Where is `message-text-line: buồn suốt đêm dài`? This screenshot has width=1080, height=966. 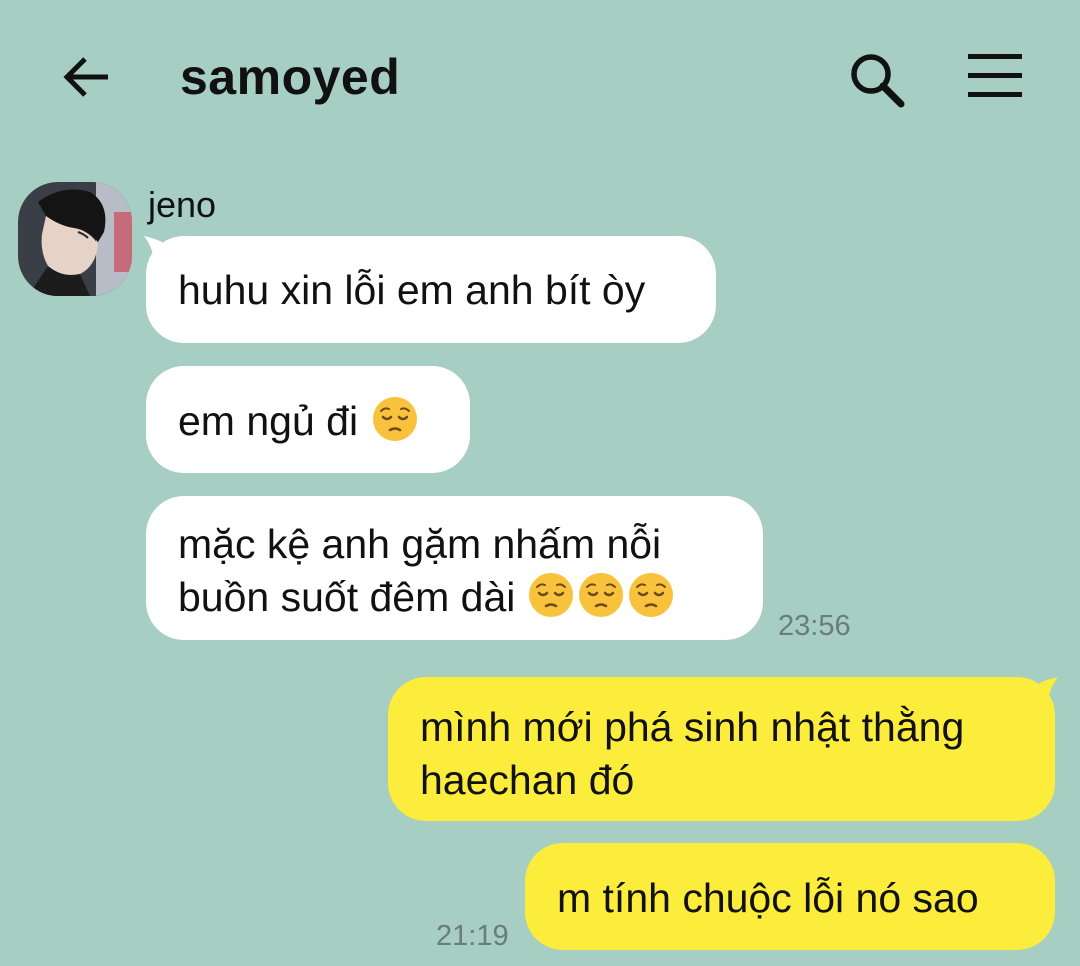 message-text-line: buồn suốt đêm dài is located at coordinates (347, 597).